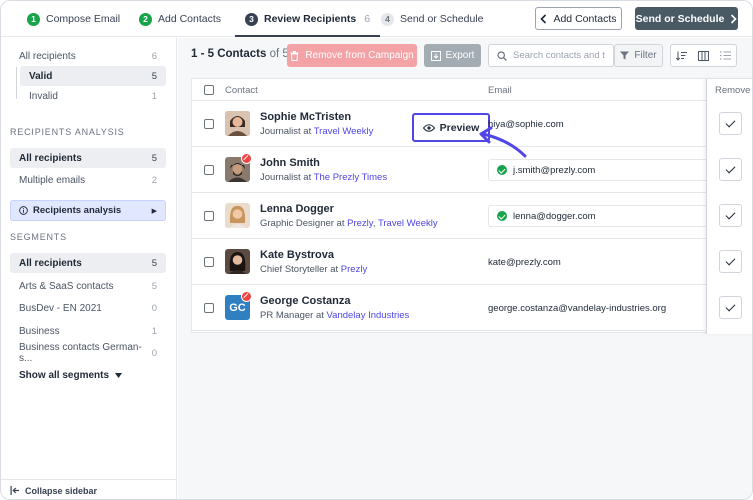 This screenshot has width=753, height=500. Describe the element at coordinates (599, 216) in the screenshot. I see `email-select: lenna@dogger.com` at that location.